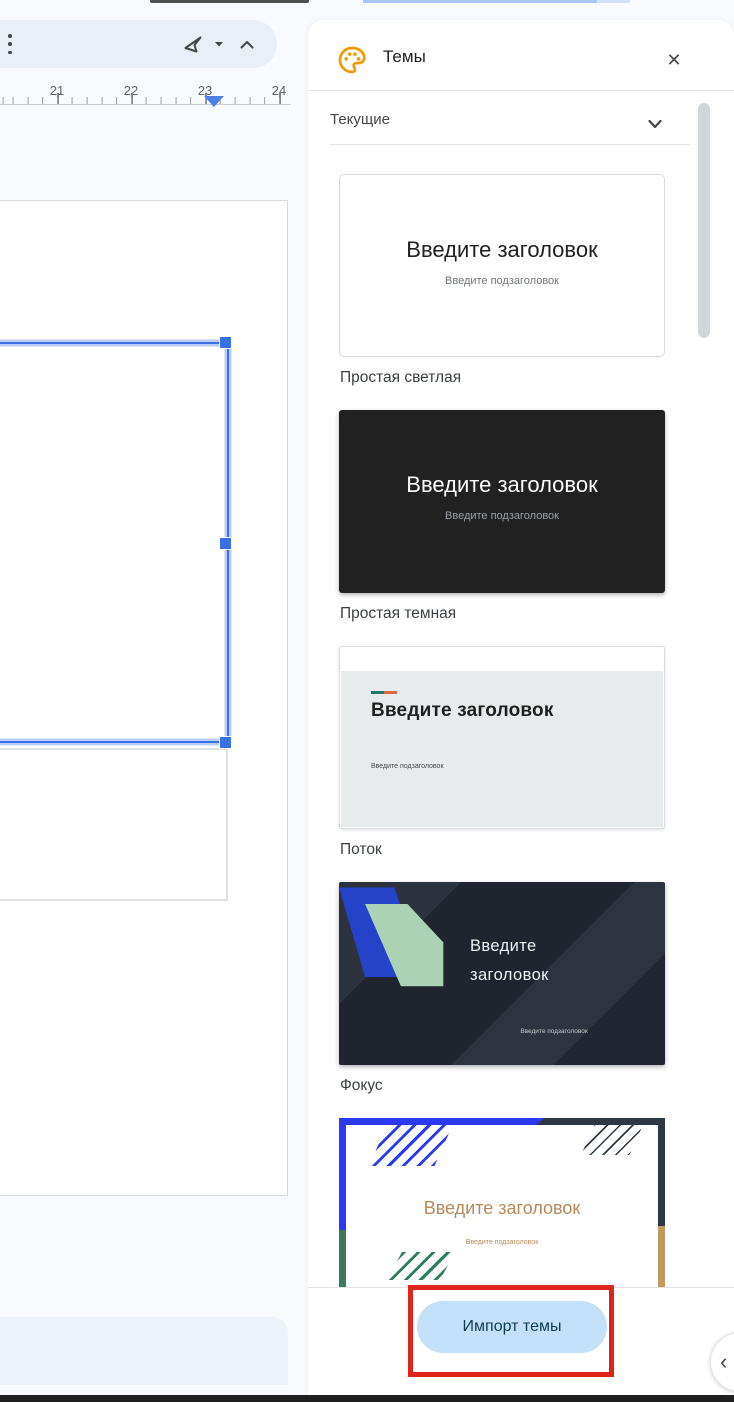 The image size is (734, 1402). I want to click on speaker-notes-area, so click(144, 1351).